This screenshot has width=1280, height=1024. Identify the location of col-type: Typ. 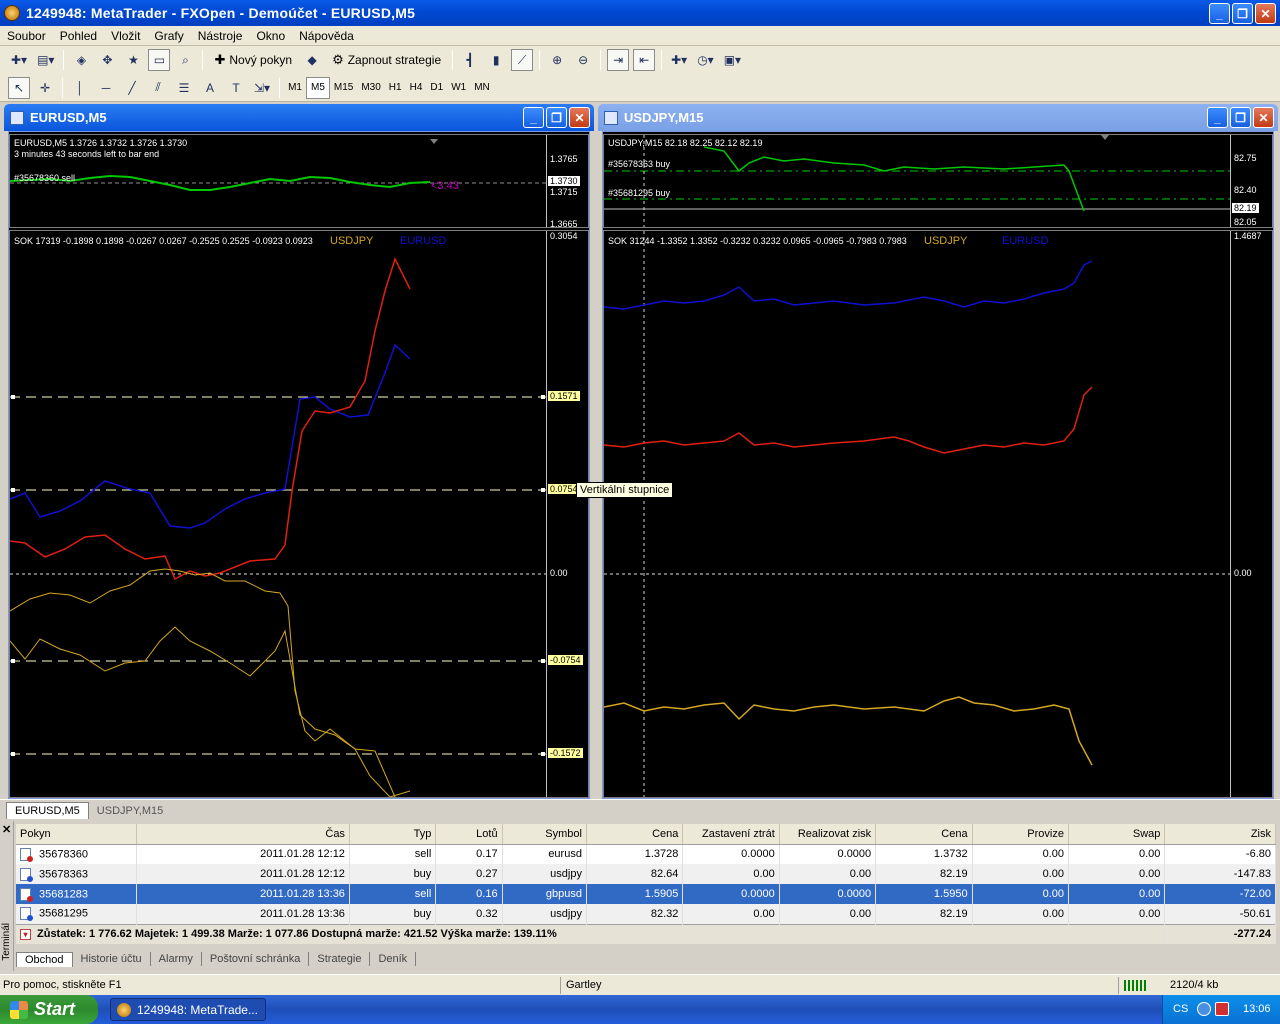
(393, 834).